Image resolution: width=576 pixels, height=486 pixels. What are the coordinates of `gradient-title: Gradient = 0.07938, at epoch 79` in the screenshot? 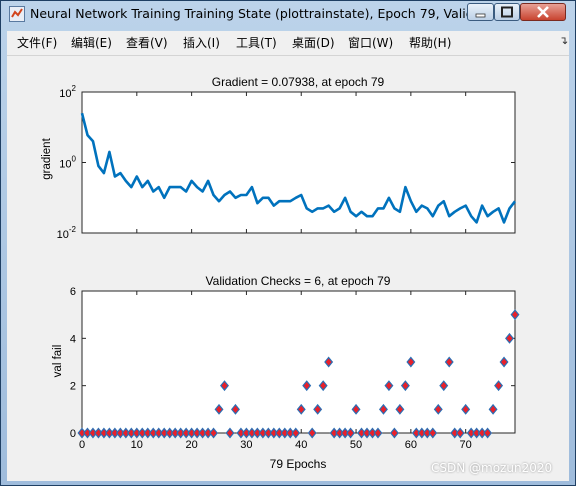 It's located at (298, 82).